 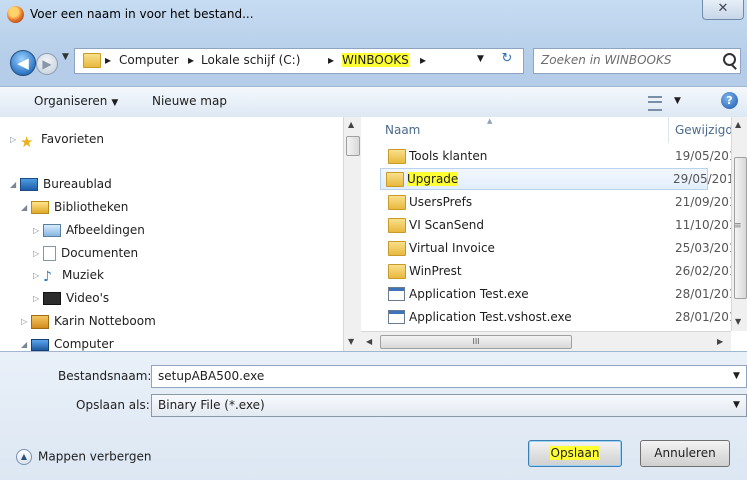 What do you see at coordinates (723, 10) in the screenshot?
I see `close-button: ✕` at bounding box center [723, 10].